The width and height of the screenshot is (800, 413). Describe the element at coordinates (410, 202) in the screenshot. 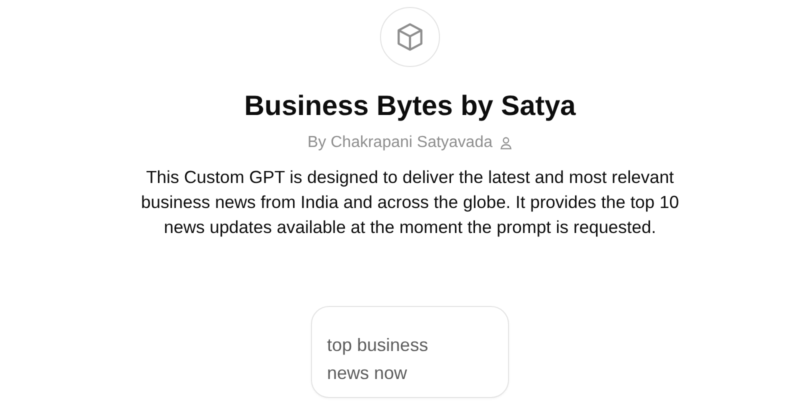

I see `gpt-description: This Custom GPT is designed to deliver the latest and most relevant business news from India and across the globe. It provides the top 10 news updates available at the moment the prompt is requested.` at that location.